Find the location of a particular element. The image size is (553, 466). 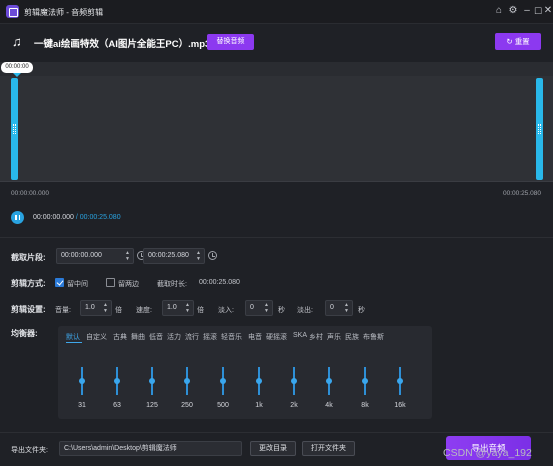

waveform-end-label: 00:00:25.080 is located at coordinates (522, 193).